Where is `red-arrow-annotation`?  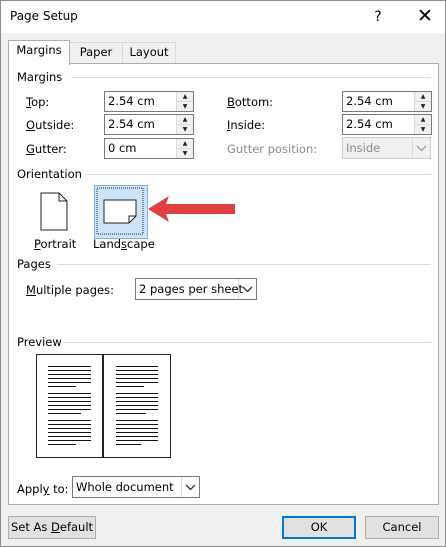
red-arrow-annotation is located at coordinates (191, 209).